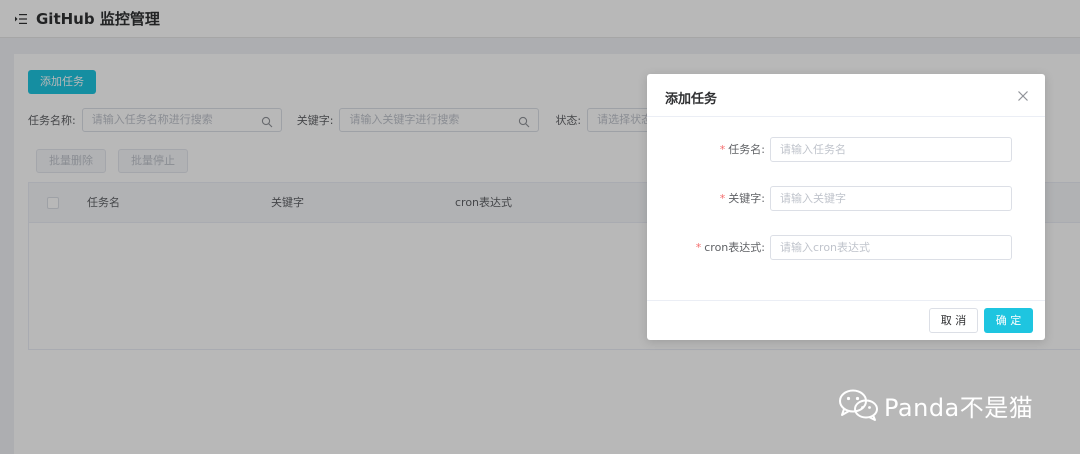  I want to click on cancel-button: 取 消, so click(953, 320).